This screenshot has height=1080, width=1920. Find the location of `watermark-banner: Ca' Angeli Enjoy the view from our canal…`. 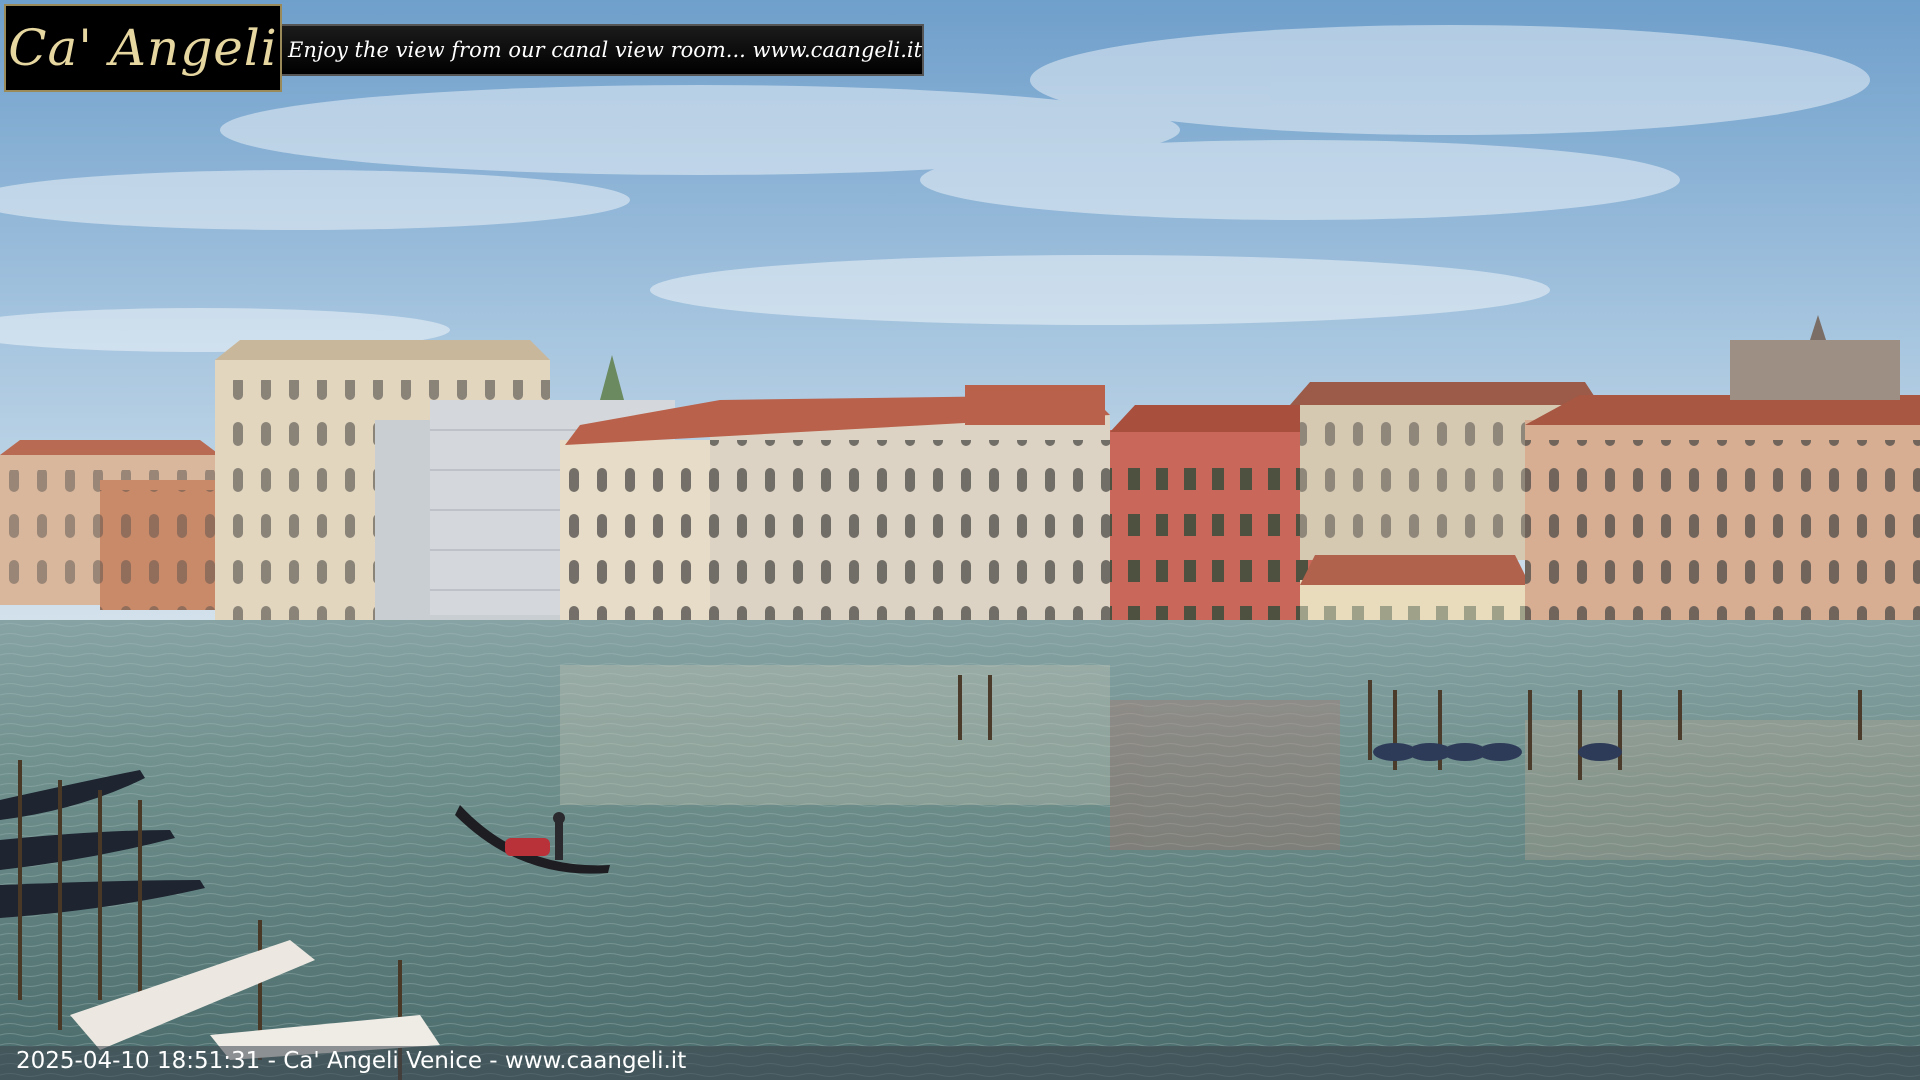

watermark-banner: Ca' Angeli Enjoy the view from our canal… is located at coordinates (464, 50).